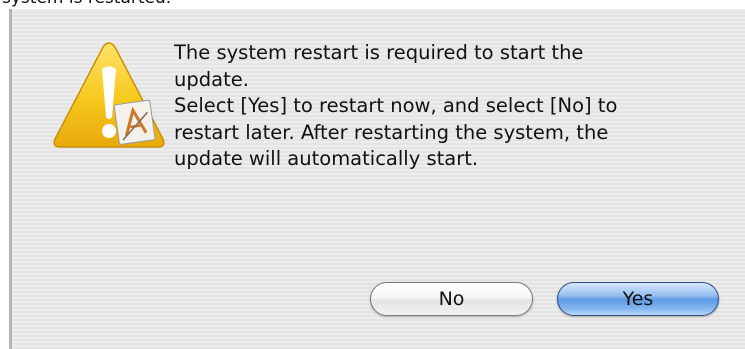 Image resolution: width=745 pixels, height=349 pixels. I want to click on yes-button: Yes, so click(638, 299).